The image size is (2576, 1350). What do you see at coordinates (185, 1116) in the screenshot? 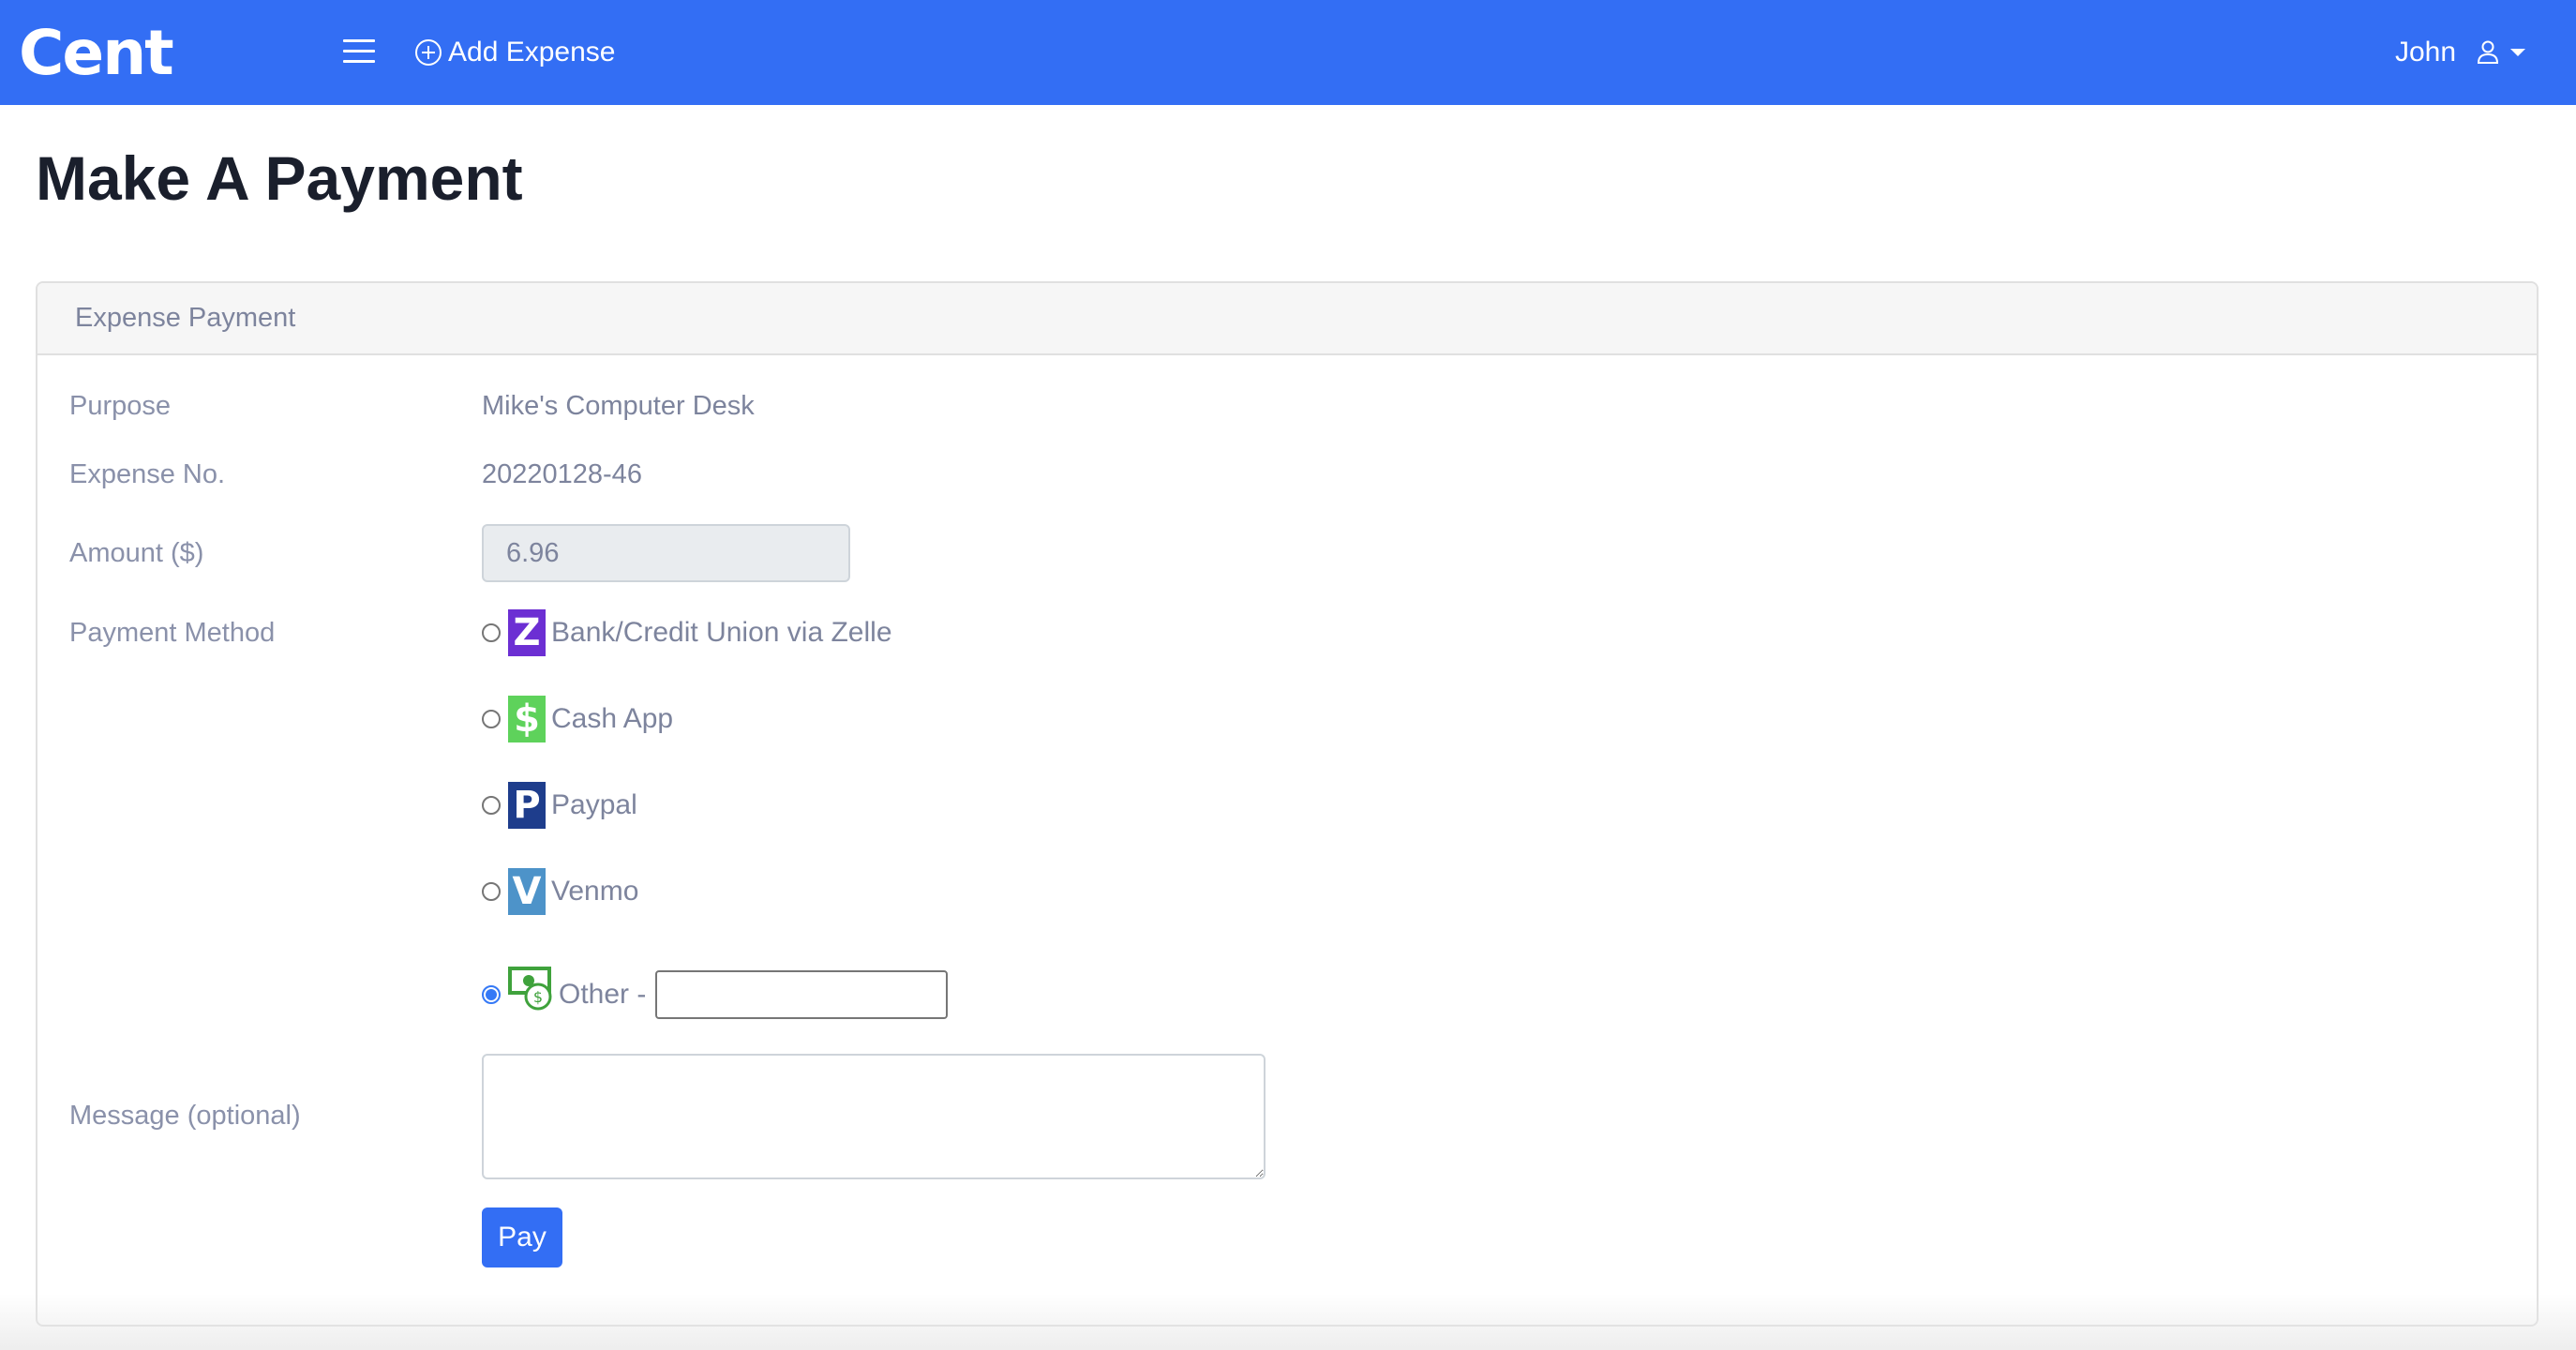
I see `message-label: Message (optional)` at bounding box center [185, 1116].